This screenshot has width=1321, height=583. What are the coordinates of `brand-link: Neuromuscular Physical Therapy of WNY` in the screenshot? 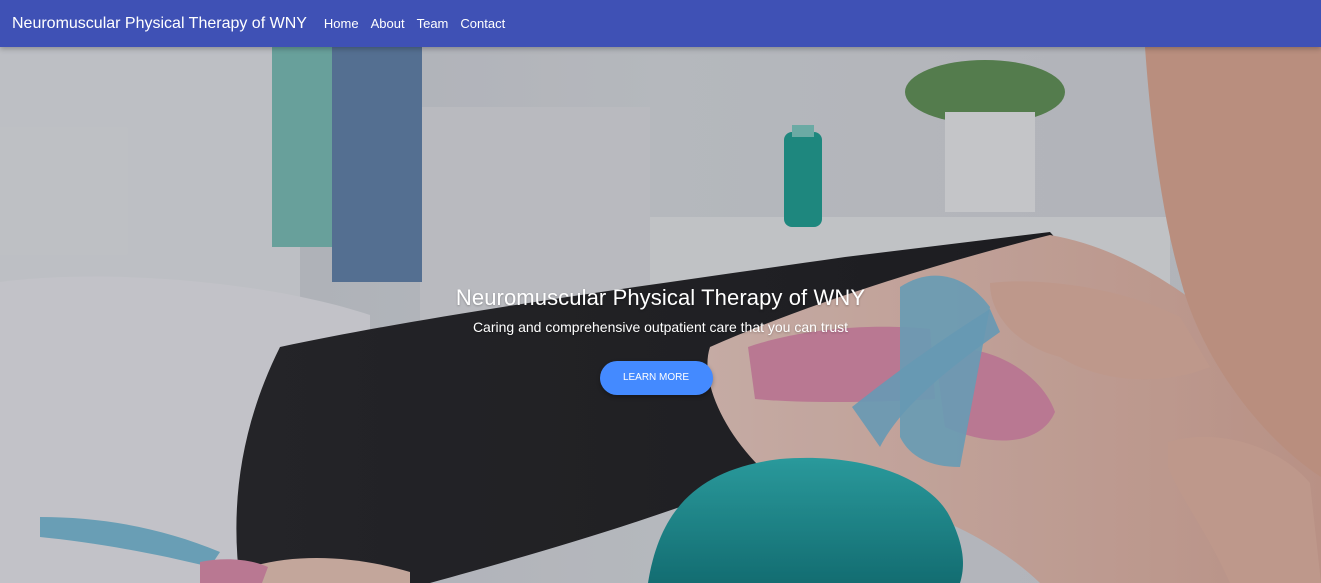 It's located at (159, 24).